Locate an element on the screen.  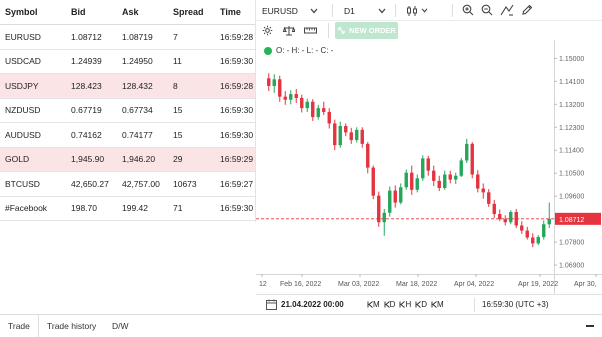
quote-spread: 7 is located at coordinates (175, 36).